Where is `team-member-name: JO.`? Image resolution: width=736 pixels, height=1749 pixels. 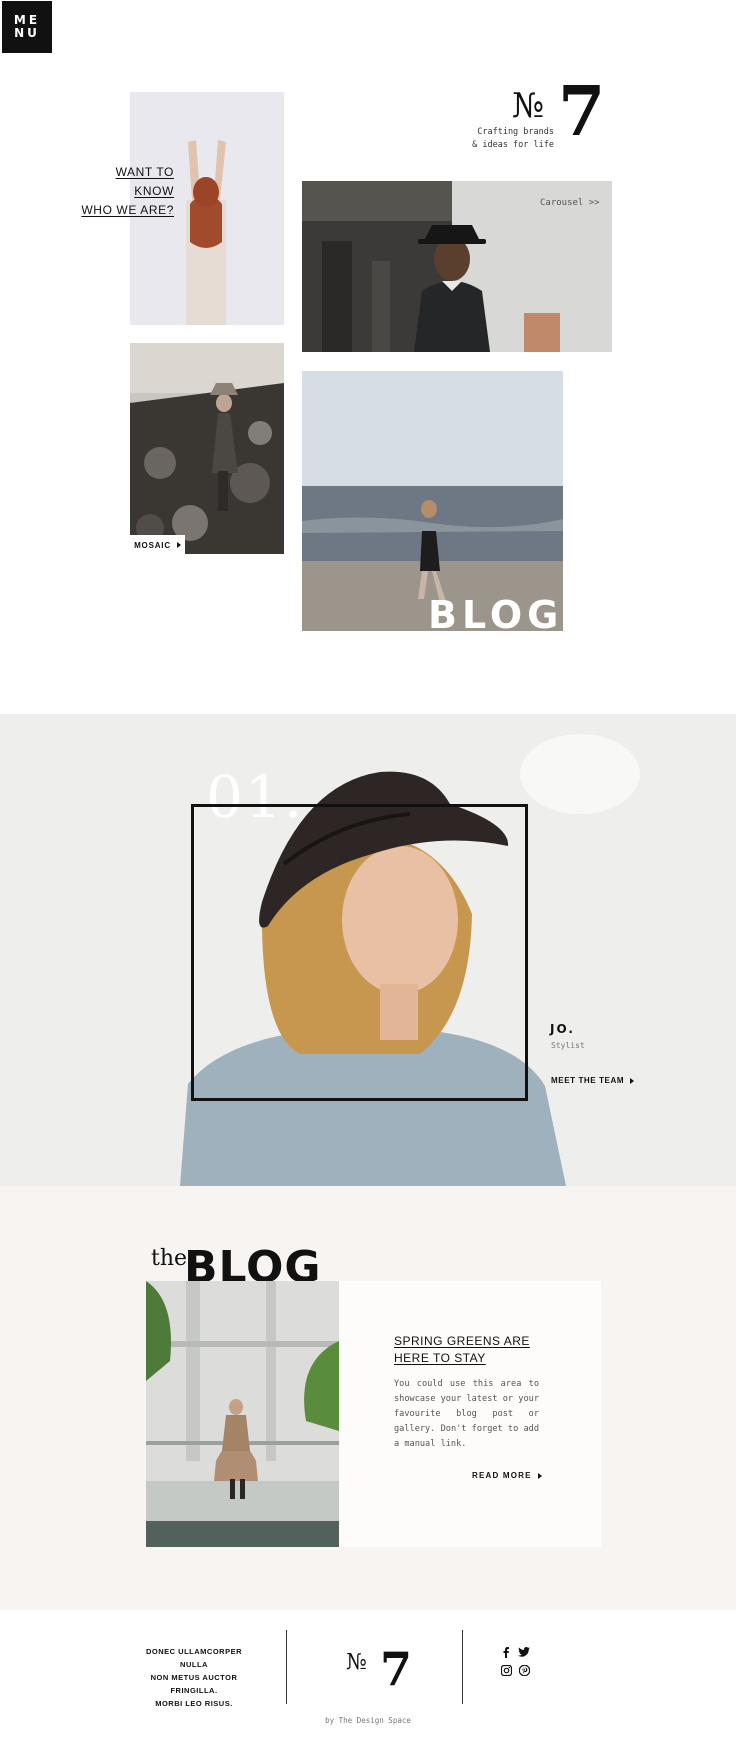 team-member-name: JO. is located at coordinates (562, 1029).